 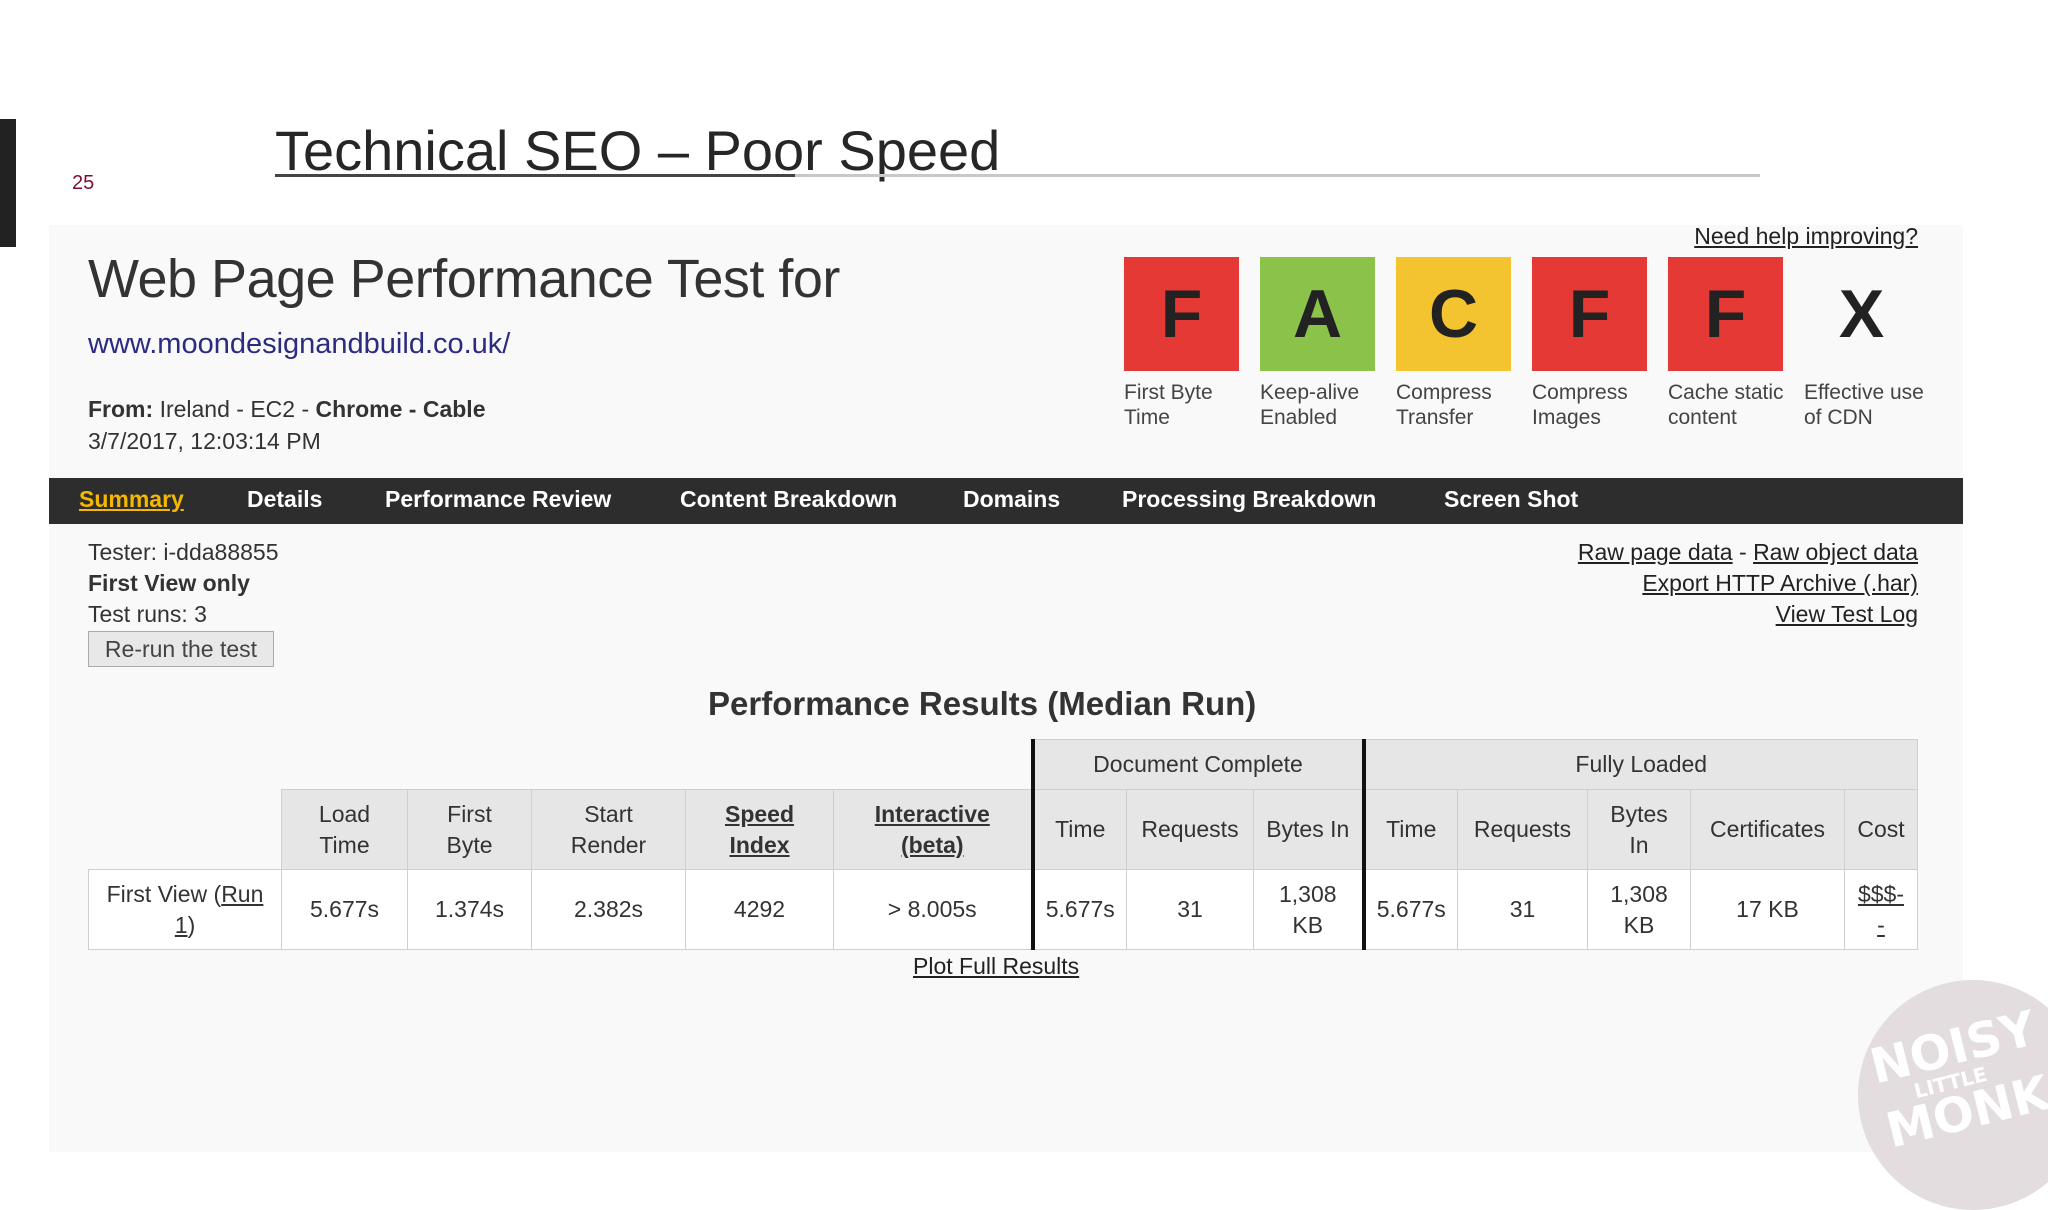 What do you see at coordinates (183, 552) in the screenshot?
I see `tester-id: Tester: i-dda88855` at bounding box center [183, 552].